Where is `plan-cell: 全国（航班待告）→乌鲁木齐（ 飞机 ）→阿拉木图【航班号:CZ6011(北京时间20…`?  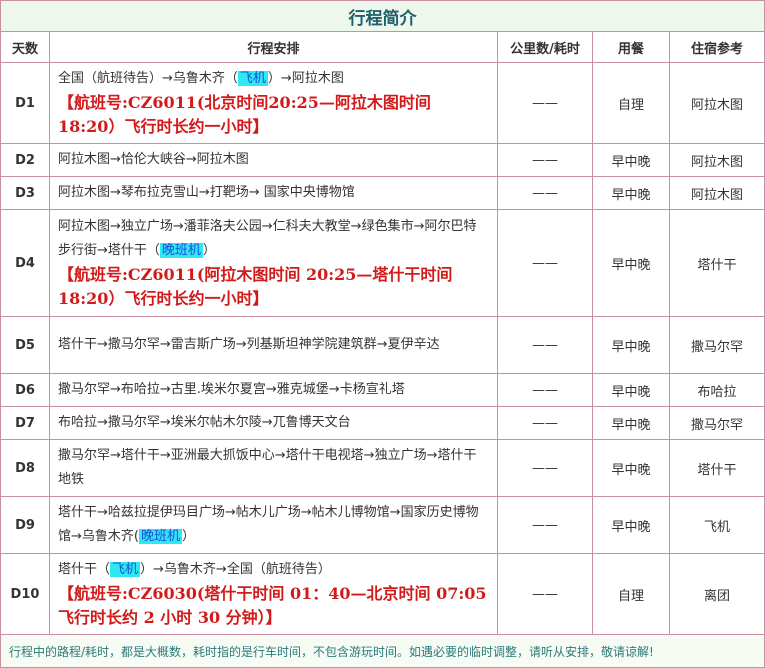 plan-cell: 全国（航班待告）→乌鲁木齐（ 飞机 ）→阿拉木图【航班号:CZ6011(北京时间20… is located at coordinates (273, 103).